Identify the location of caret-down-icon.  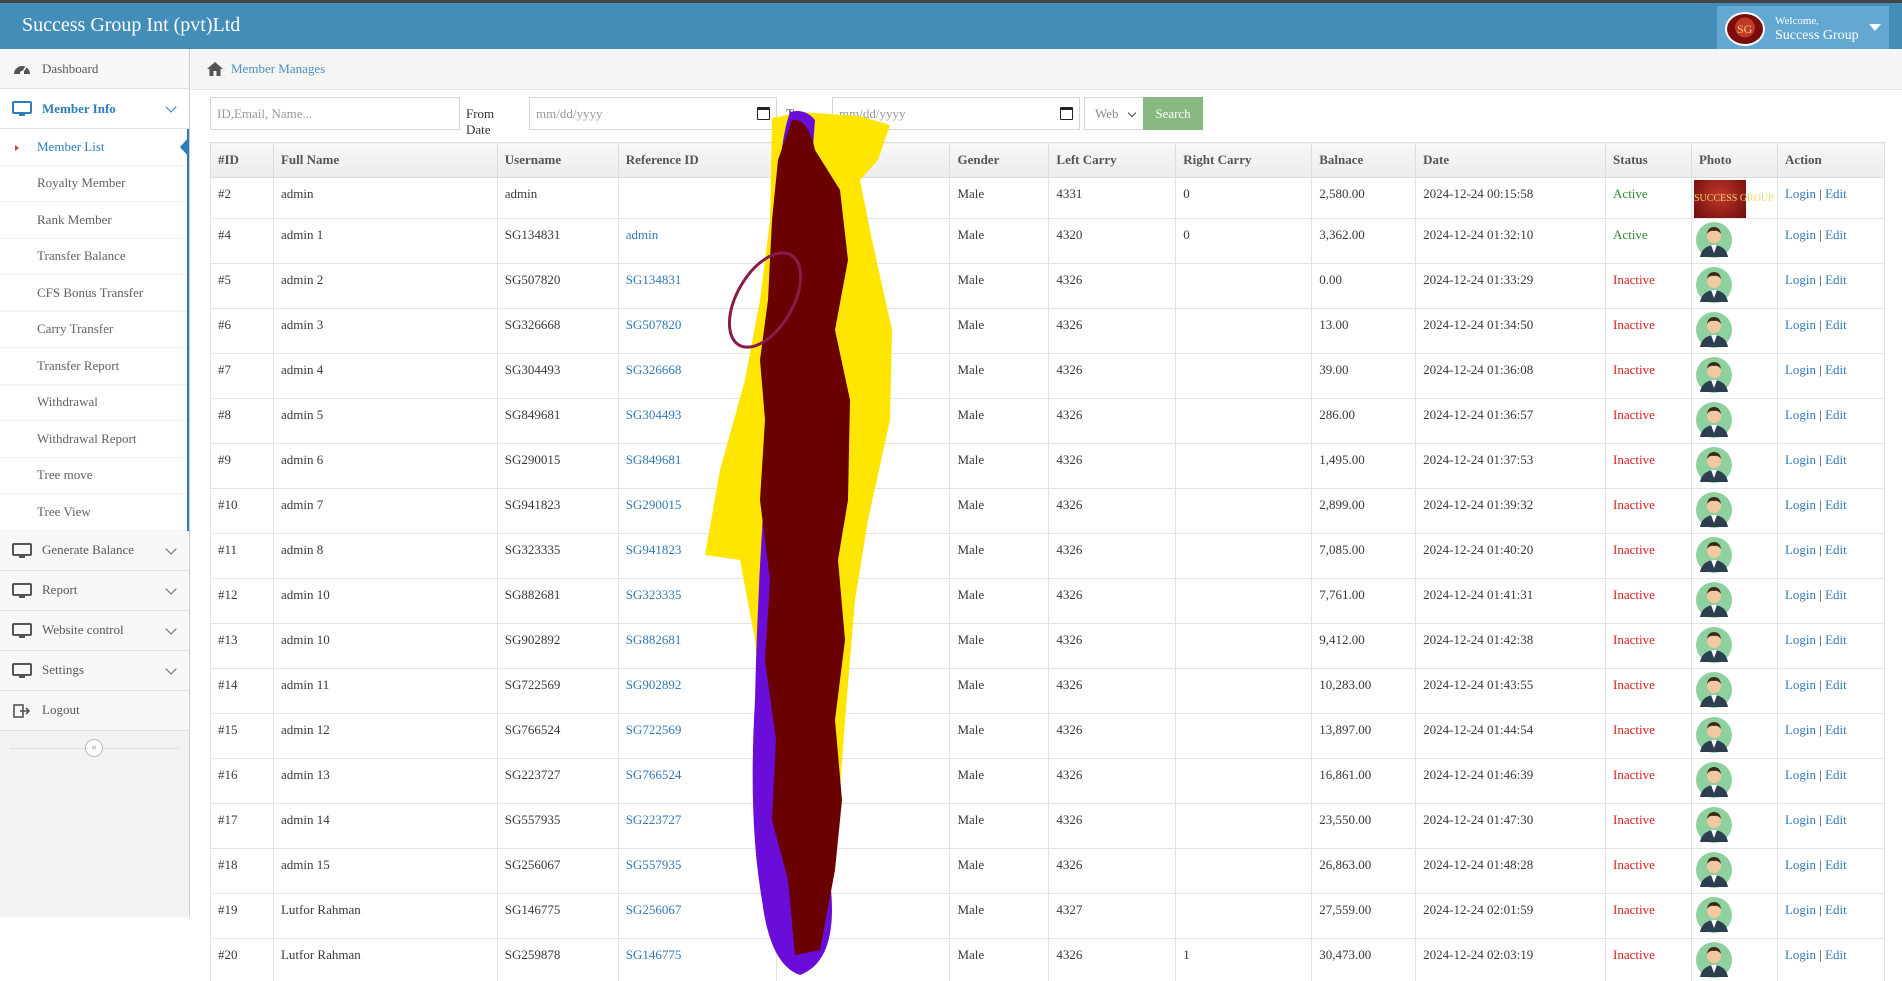
(1875, 27).